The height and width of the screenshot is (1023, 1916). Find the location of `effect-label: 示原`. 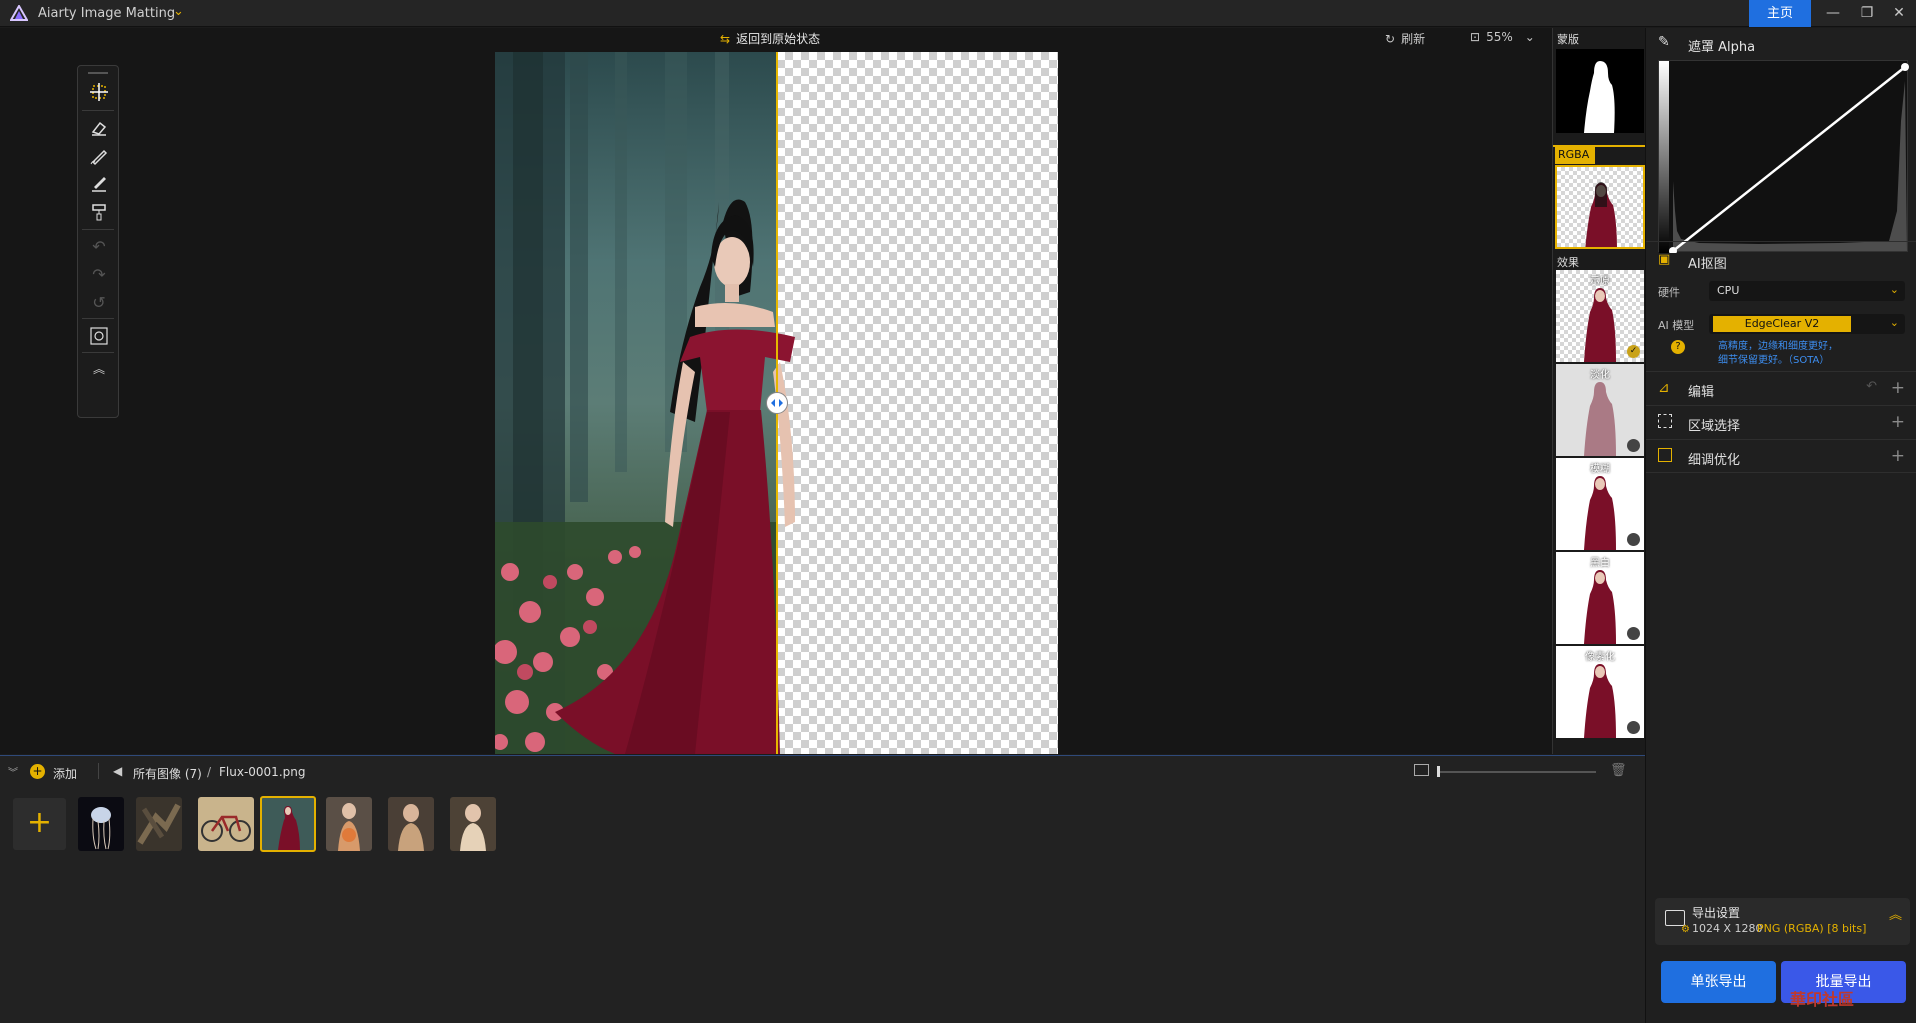

effect-label: 示原 is located at coordinates (1600, 281).